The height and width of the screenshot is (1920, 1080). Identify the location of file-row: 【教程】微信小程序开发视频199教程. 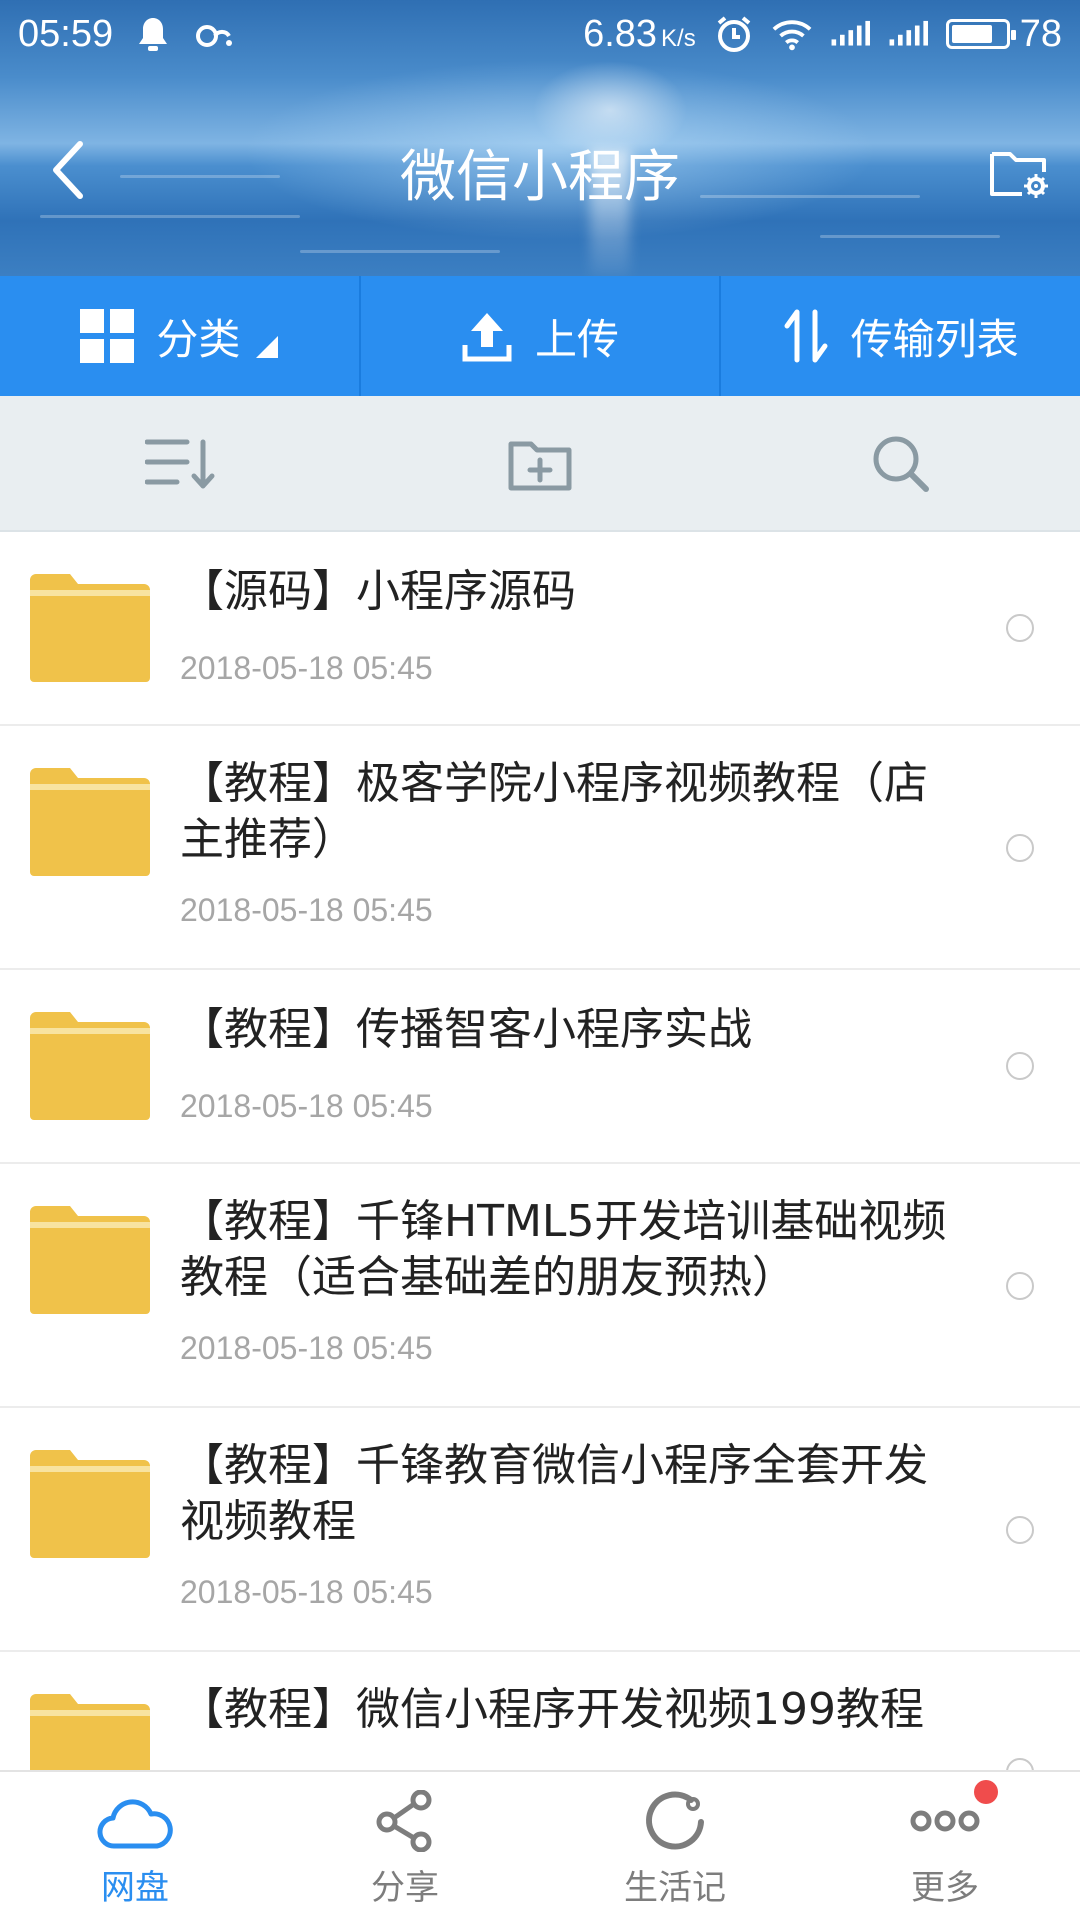
(540, 1711).